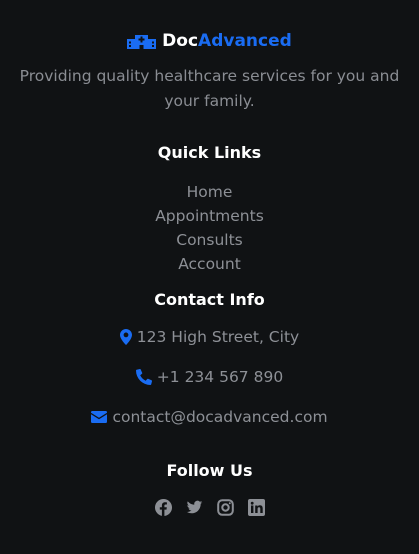  What do you see at coordinates (220, 377) in the screenshot?
I see `contact-phone-text: +1 234 567 890` at bounding box center [220, 377].